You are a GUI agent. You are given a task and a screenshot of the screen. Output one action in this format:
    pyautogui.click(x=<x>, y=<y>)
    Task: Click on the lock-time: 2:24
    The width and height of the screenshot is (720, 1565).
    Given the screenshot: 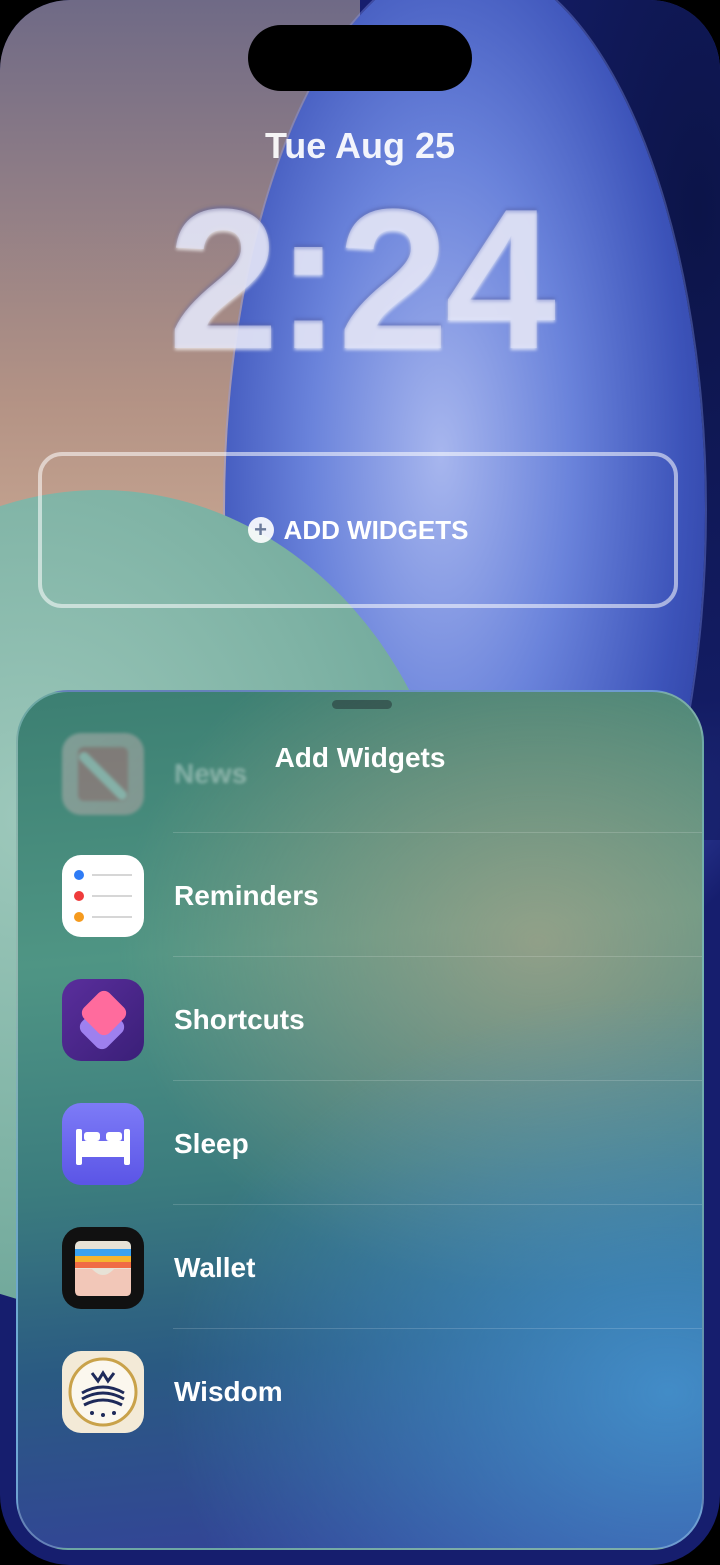 What is the action you would take?
    pyautogui.click(x=360, y=280)
    